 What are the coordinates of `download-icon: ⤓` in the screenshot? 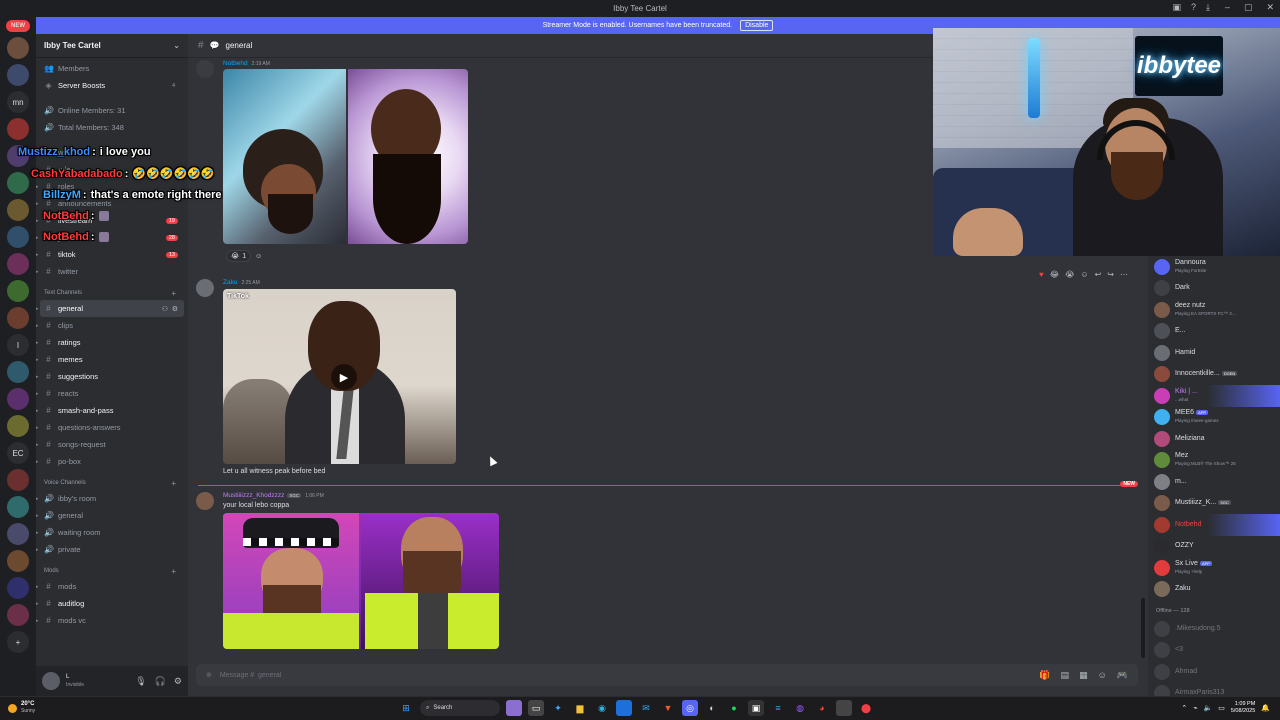 It's located at (1208, 7).